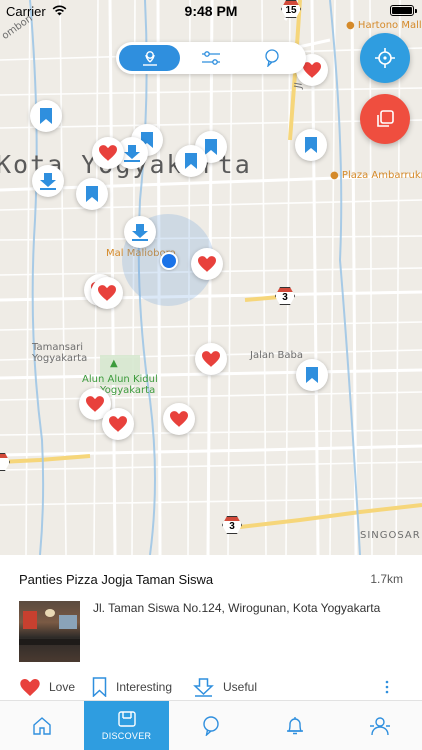 The image size is (422, 750). I want to click on tab-notifications, so click(295, 725).